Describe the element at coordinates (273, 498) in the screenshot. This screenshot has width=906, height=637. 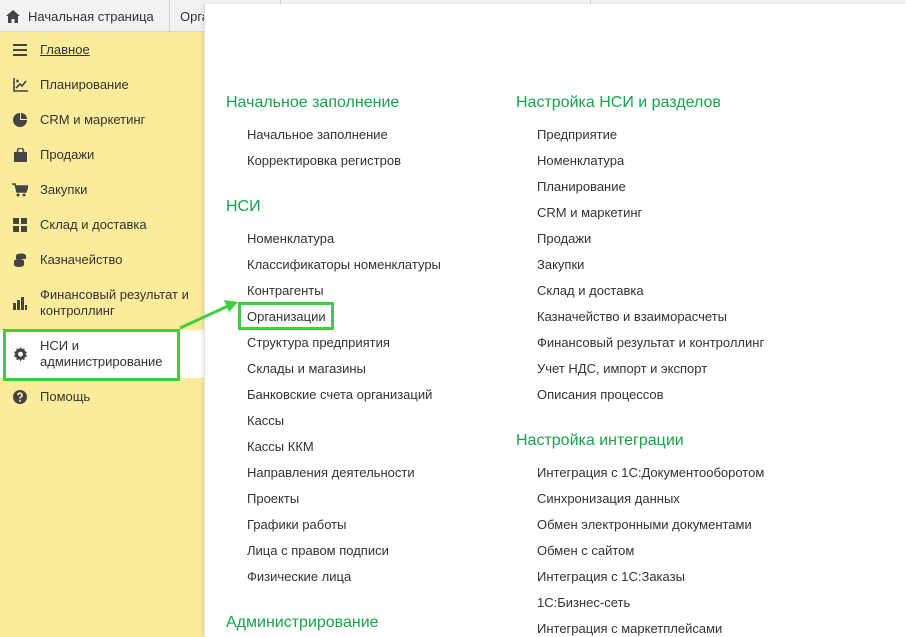
I see `link-projects: Проекты` at that location.